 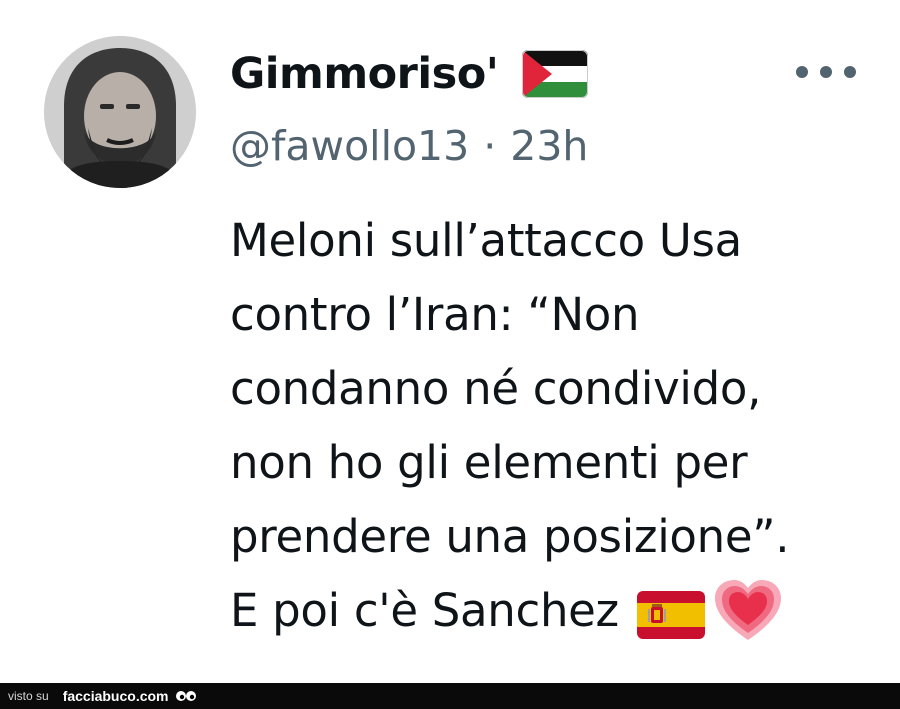 What do you see at coordinates (450, 696) in the screenshot?
I see `watermark-footer: visto su facciabuco.com` at bounding box center [450, 696].